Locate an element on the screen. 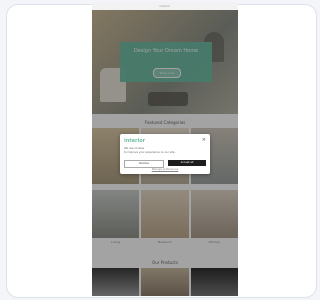 The image size is (320, 300). modal-text-line-2: to improve your experience on our site. is located at coordinates (150, 152).